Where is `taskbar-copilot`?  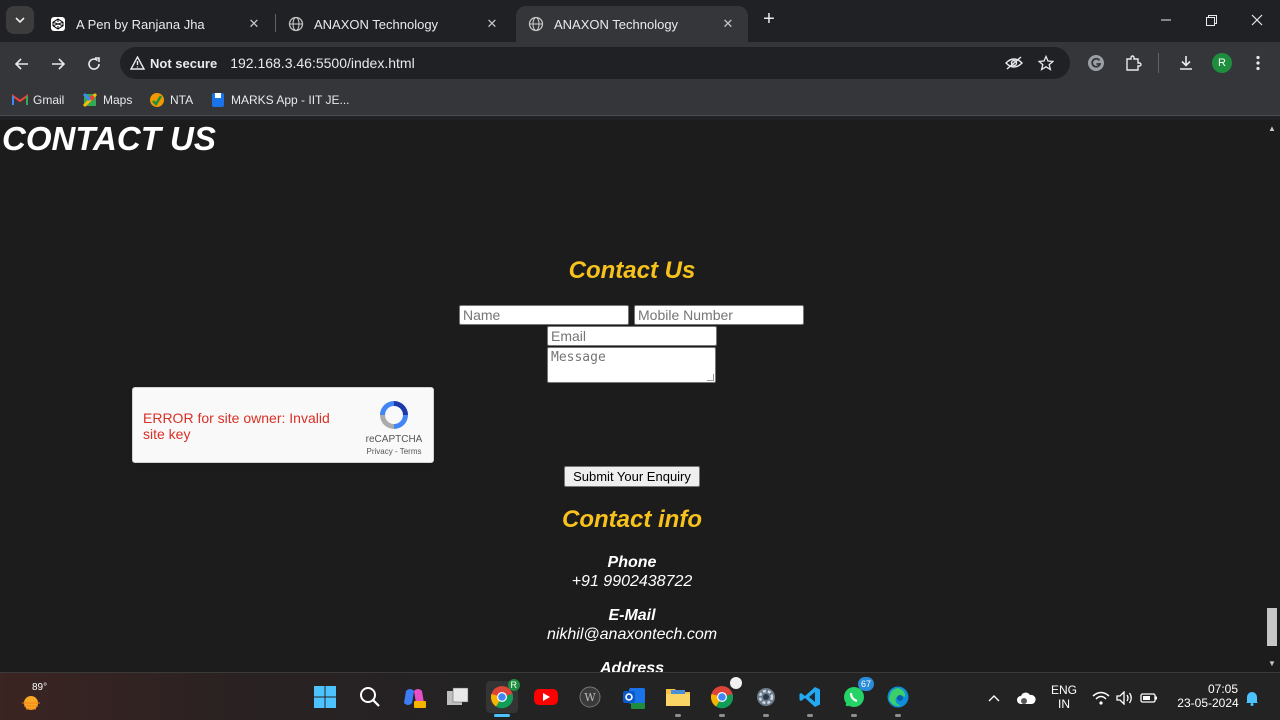 taskbar-copilot is located at coordinates (414, 697).